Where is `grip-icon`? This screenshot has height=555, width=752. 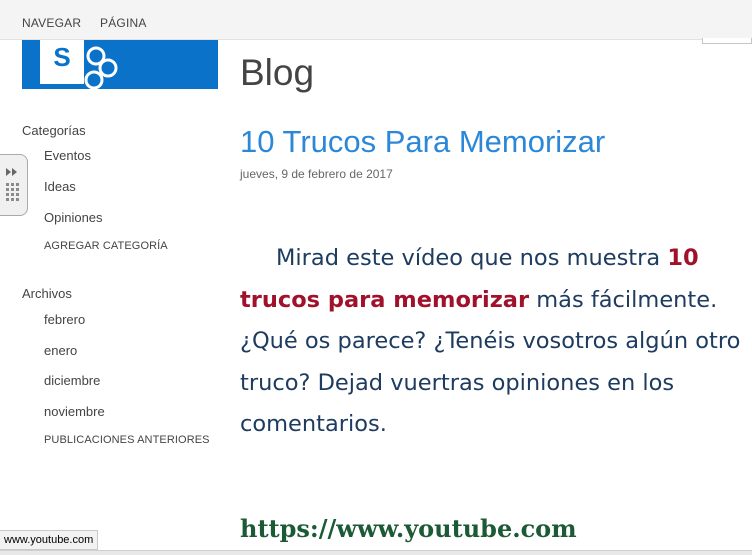
grip-icon is located at coordinates (12, 184).